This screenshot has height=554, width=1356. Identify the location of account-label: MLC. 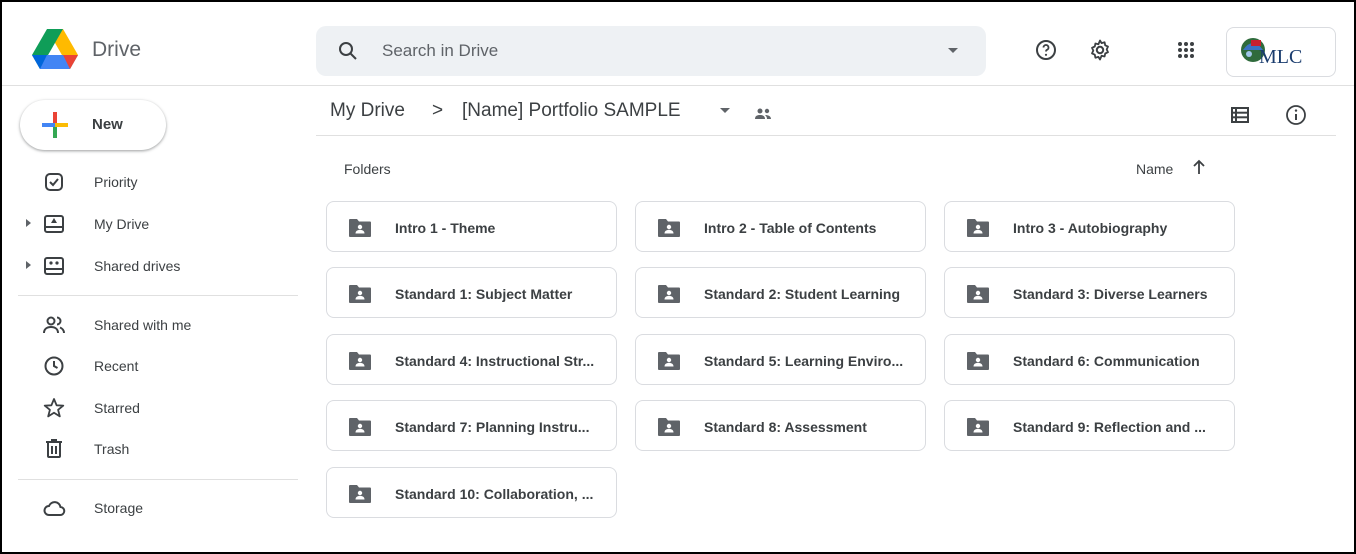
(1281, 57).